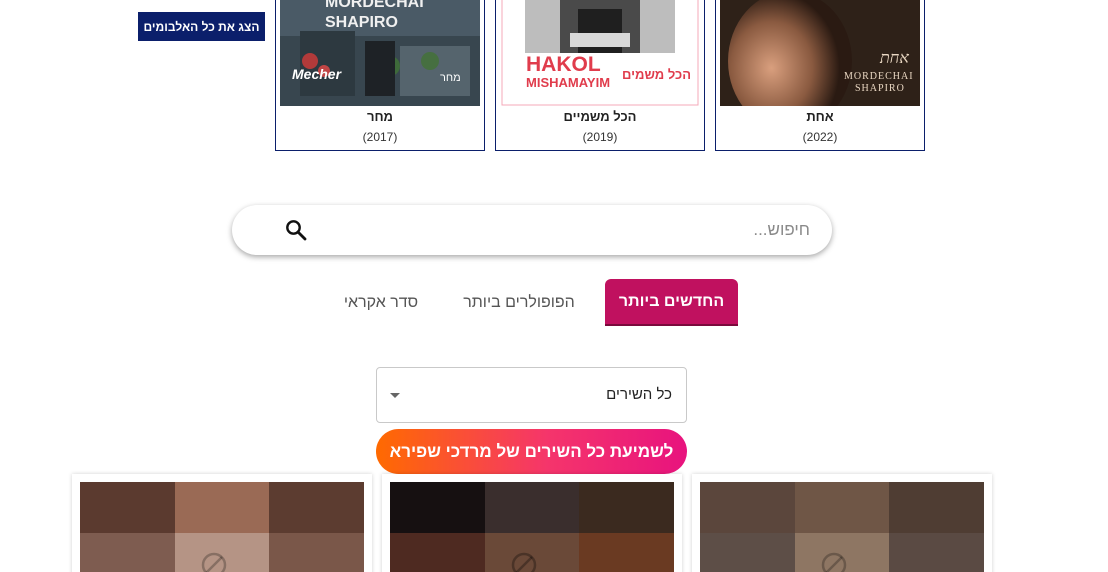  What do you see at coordinates (201, 26) in the screenshot?
I see `show-all-albums-button: הצג את כל האלבומים` at bounding box center [201, 26].